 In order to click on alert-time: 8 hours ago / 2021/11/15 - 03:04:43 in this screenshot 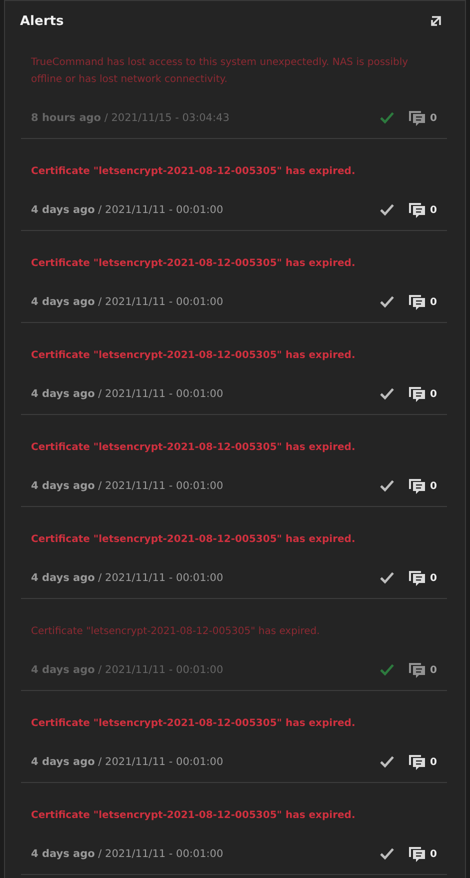, I will do `click(130, 118)`.